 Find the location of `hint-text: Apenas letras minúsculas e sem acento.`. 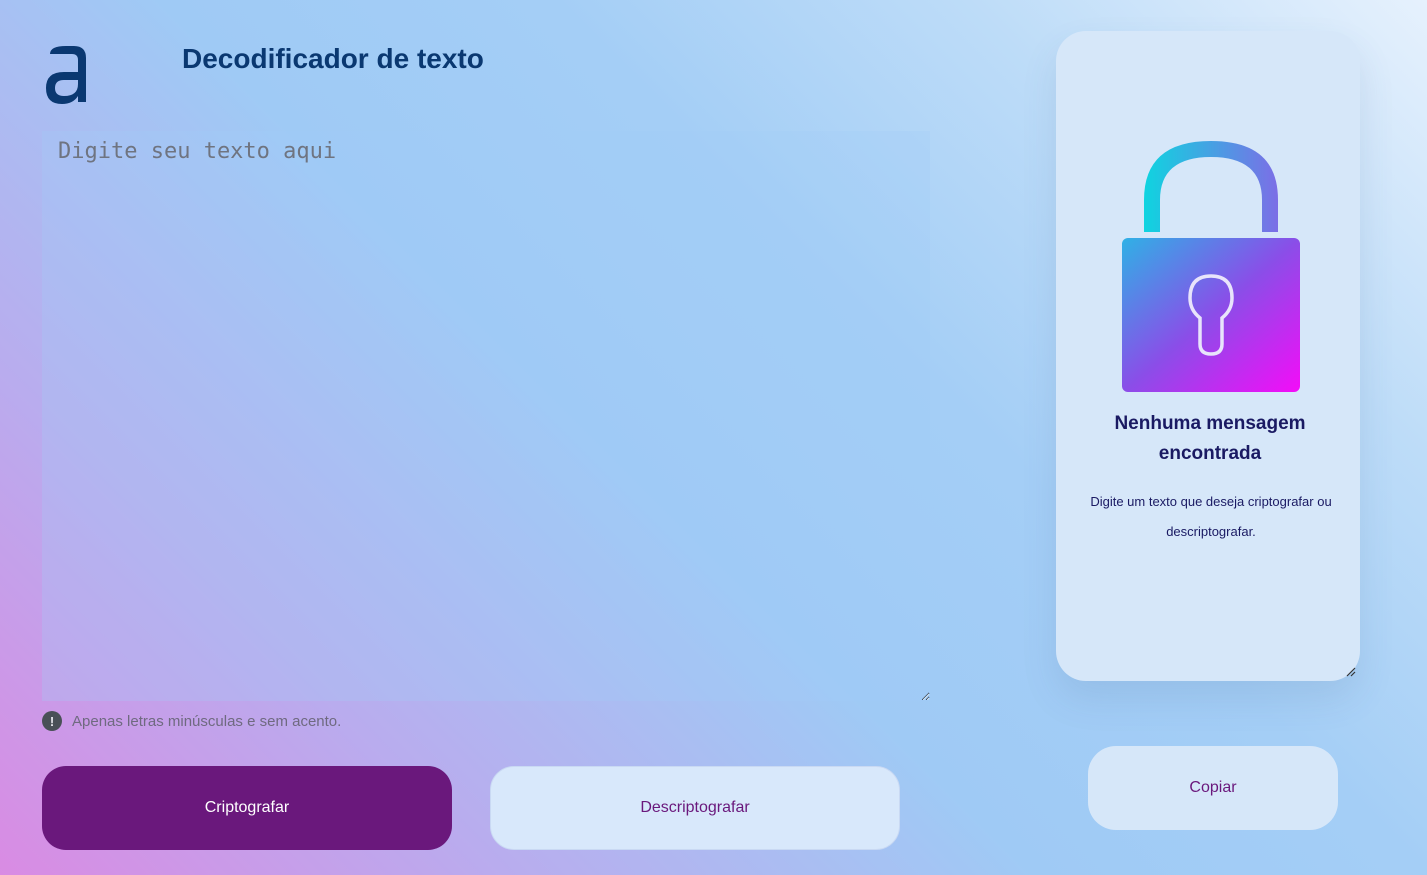

hint-text: Apenas letras minúsculas e sem acento. is located at coordinates (207, 721).